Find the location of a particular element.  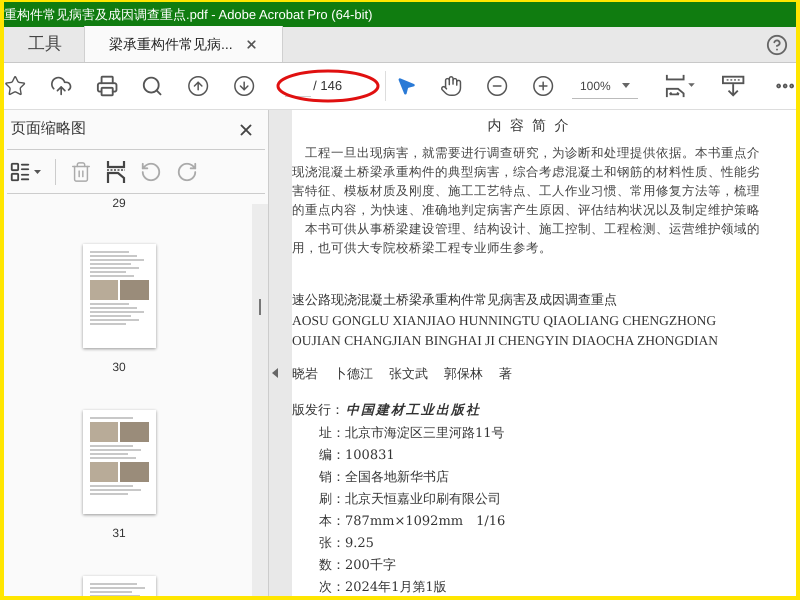

star-icon is located at coordinates (15, 86).